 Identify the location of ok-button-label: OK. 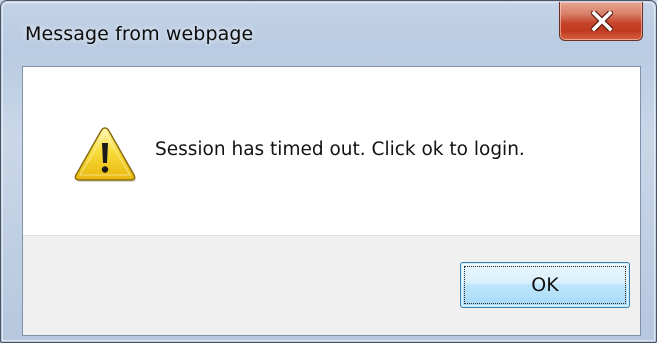
(545, 285).